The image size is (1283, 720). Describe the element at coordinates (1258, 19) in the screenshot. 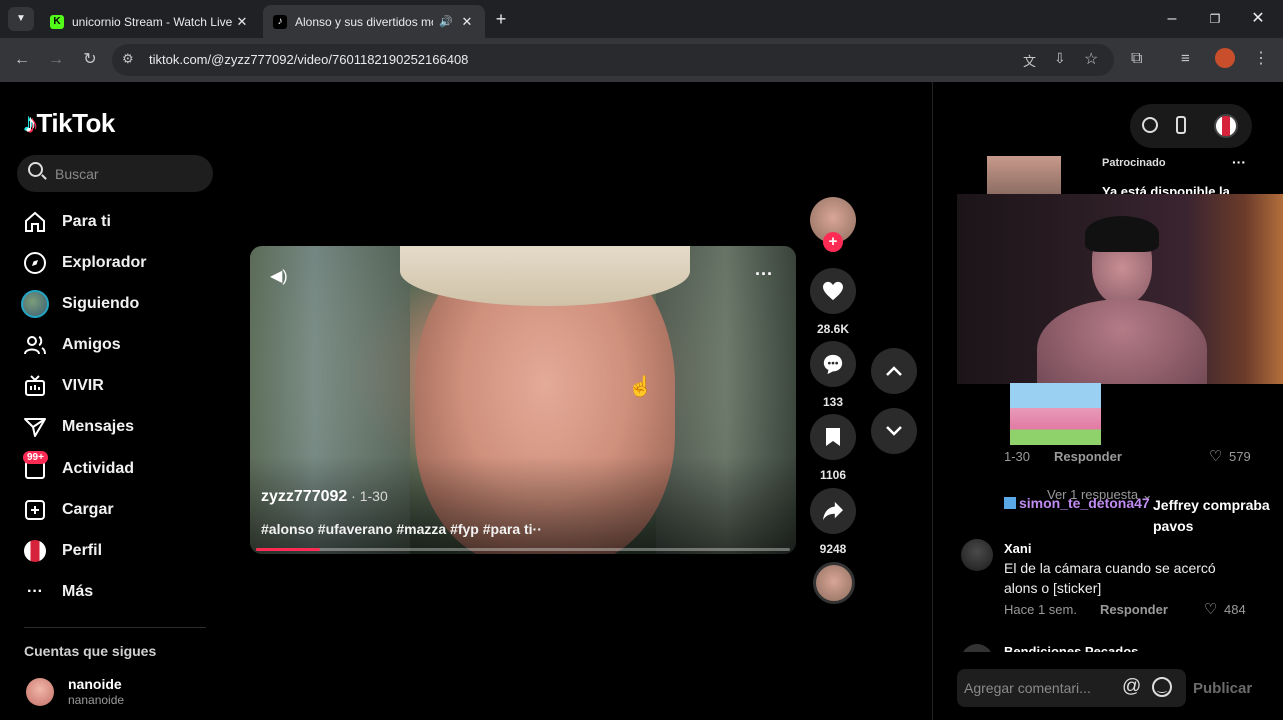

I see `close-window-button: ✕` at that location.